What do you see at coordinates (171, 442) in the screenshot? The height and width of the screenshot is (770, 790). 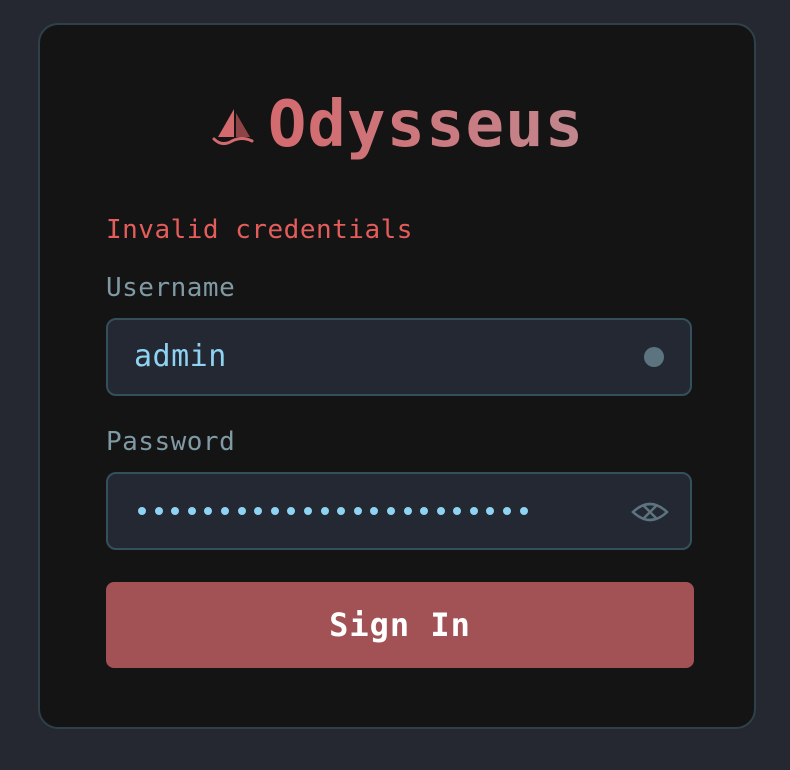 I see `password-label: Password` at bounding box center [171, 442].